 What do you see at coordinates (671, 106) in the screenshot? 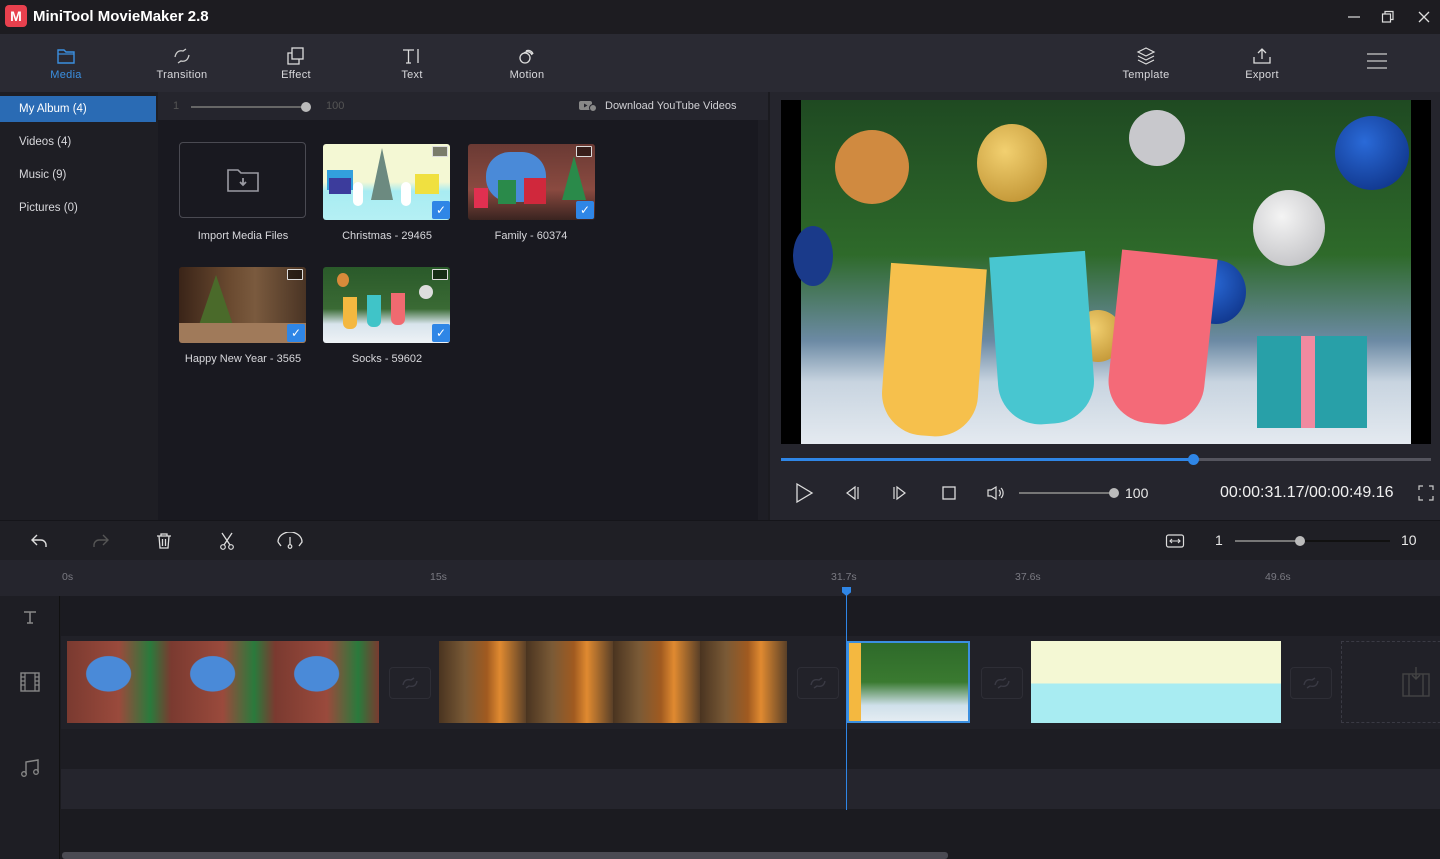
I see `download-youtube-link: Download YouTube Videos` at bounding box center [671, 106].